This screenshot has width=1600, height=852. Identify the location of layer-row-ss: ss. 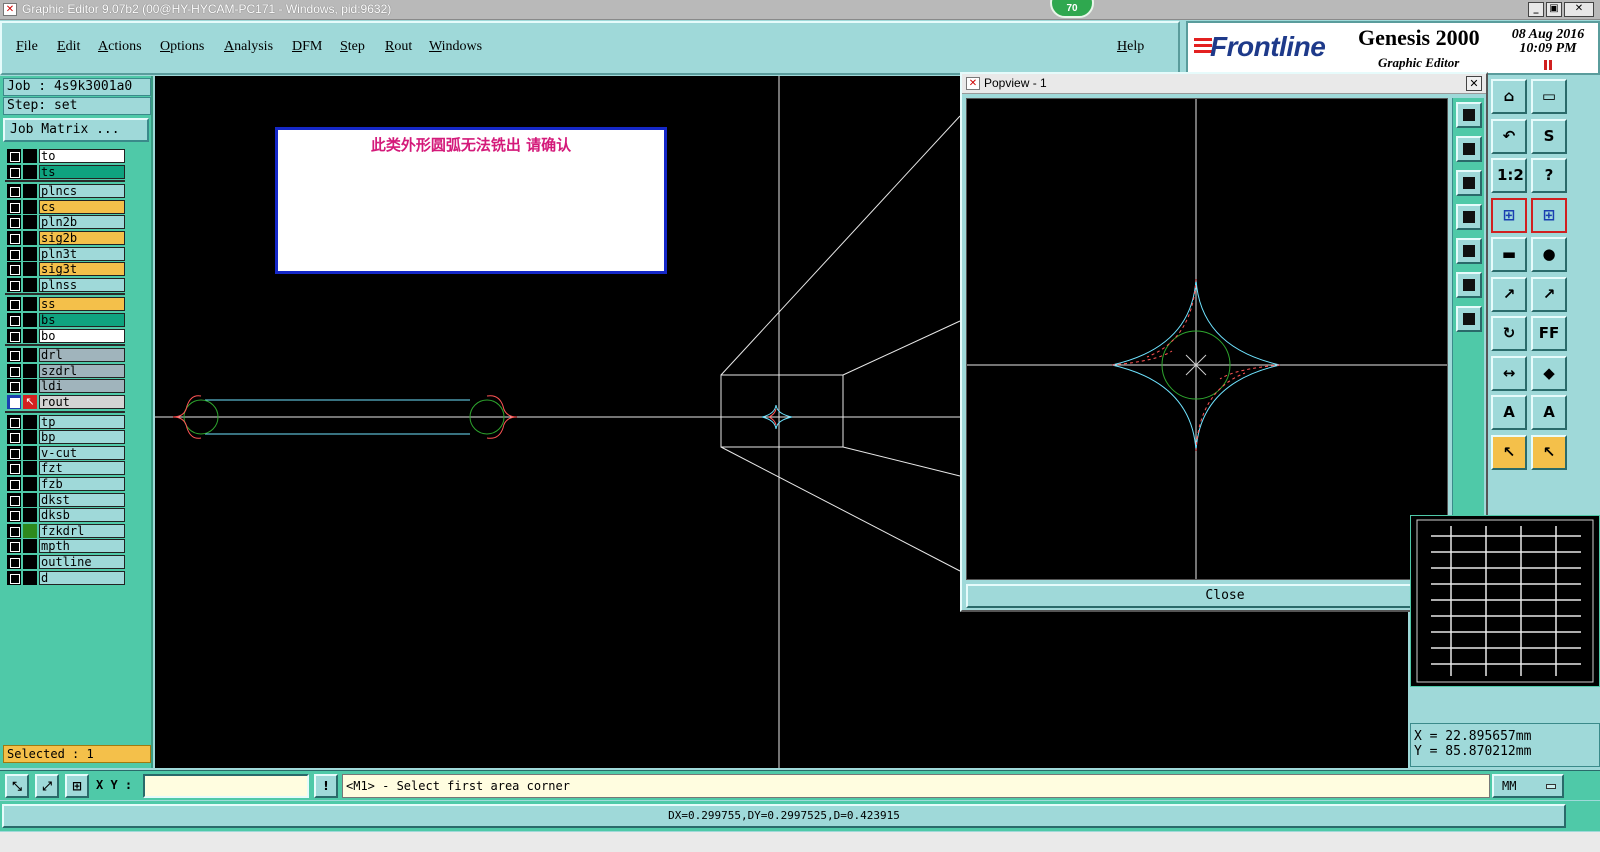
(65, 304).